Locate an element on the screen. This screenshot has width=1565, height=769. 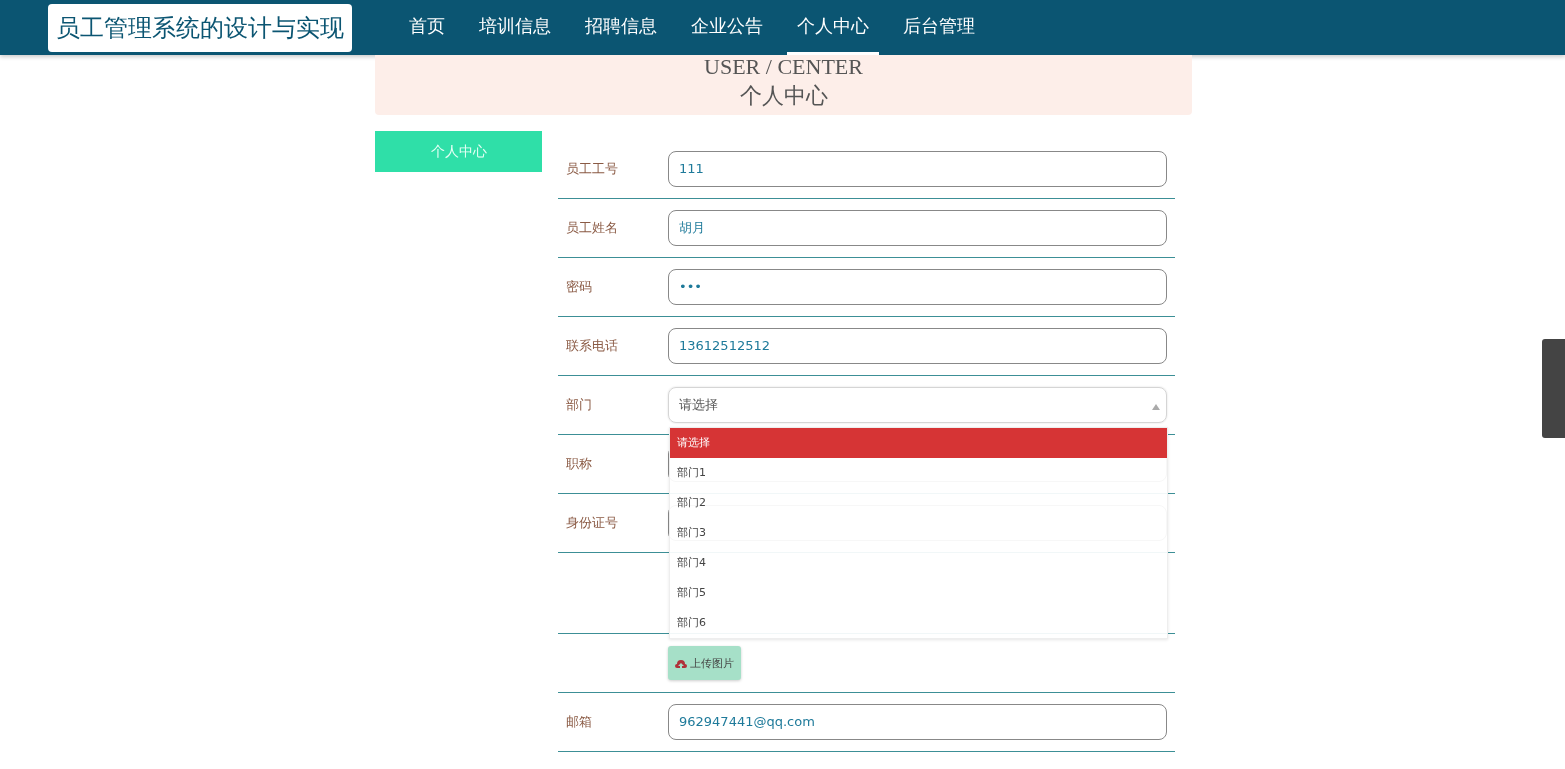
field-label: 职称 is located at coordinates (579, 464).